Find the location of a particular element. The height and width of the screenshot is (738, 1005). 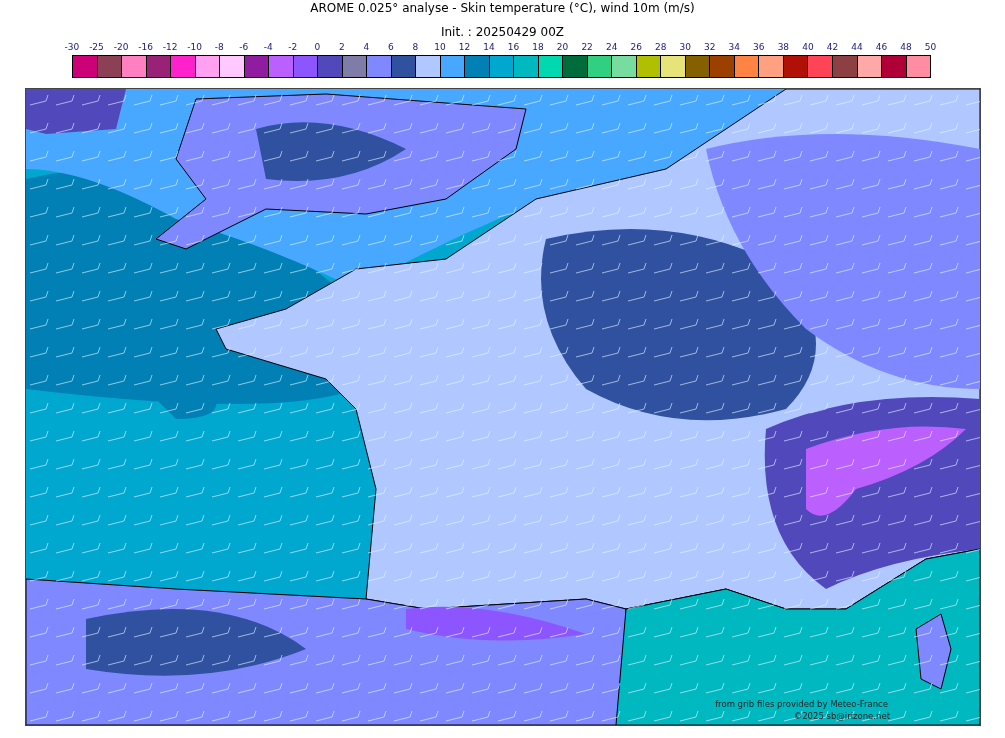

colorbar-tick-label: 28 is located at coordinates (660, 47).